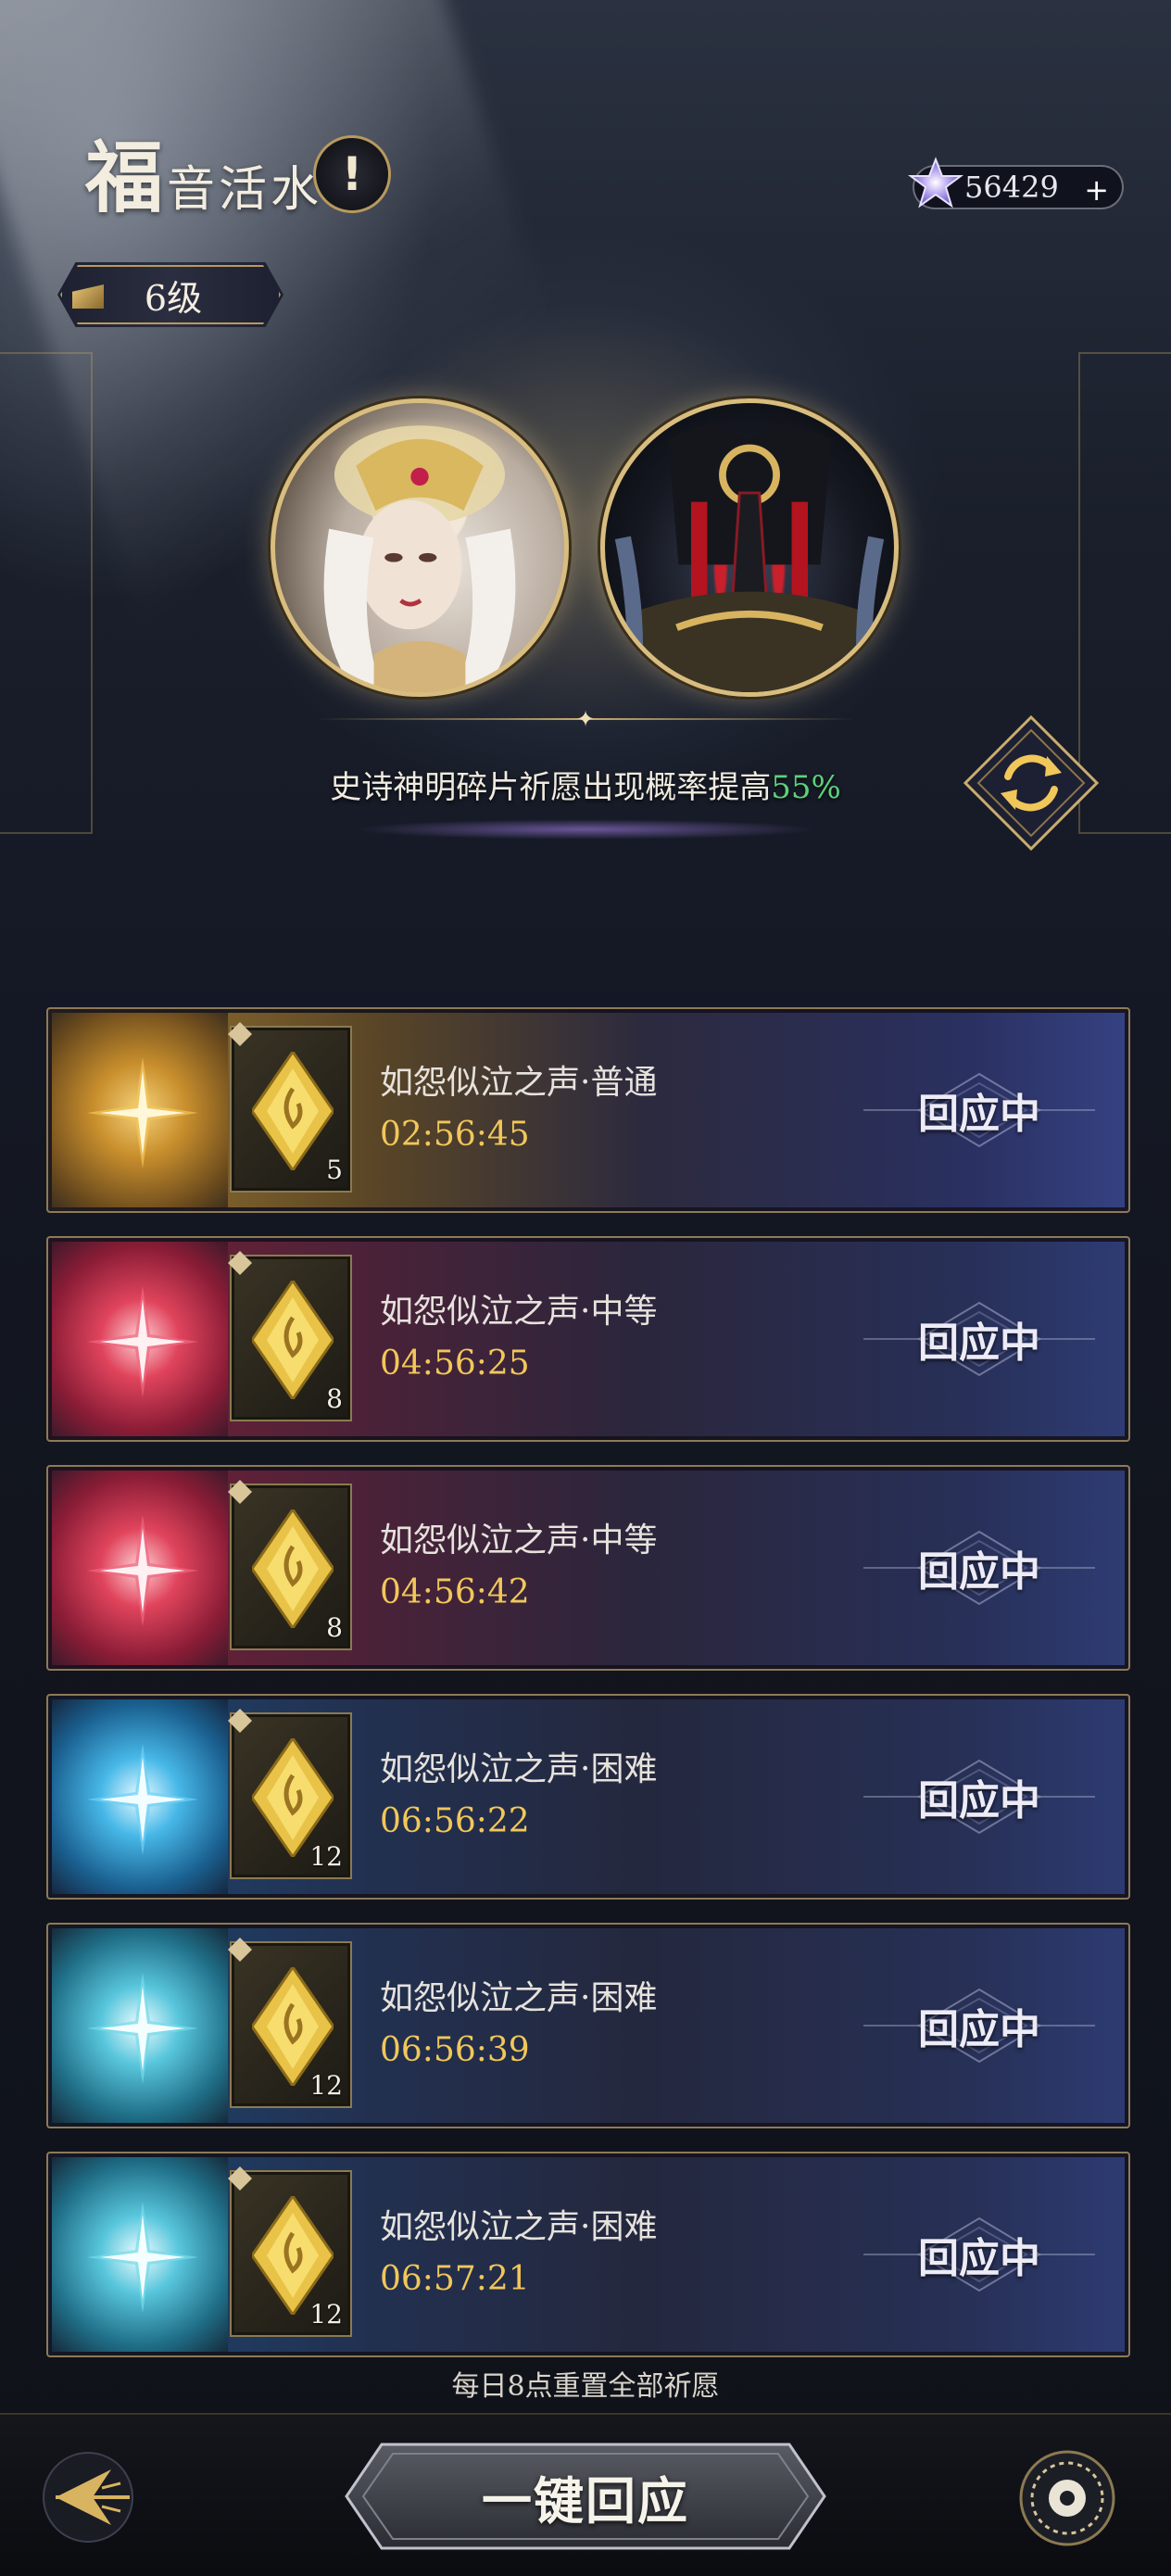 The height and width of the screenshot is (2576, 1171). Describe the element at coordinates (455, 2279) in the screenshot. I see `wish-timer: 06:57:21` at that location.